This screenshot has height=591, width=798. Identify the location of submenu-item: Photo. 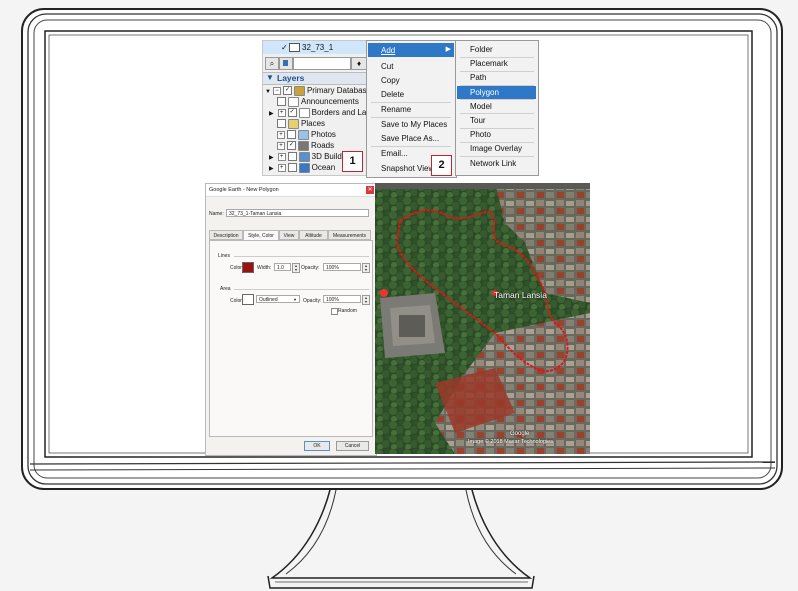
(480, 134).